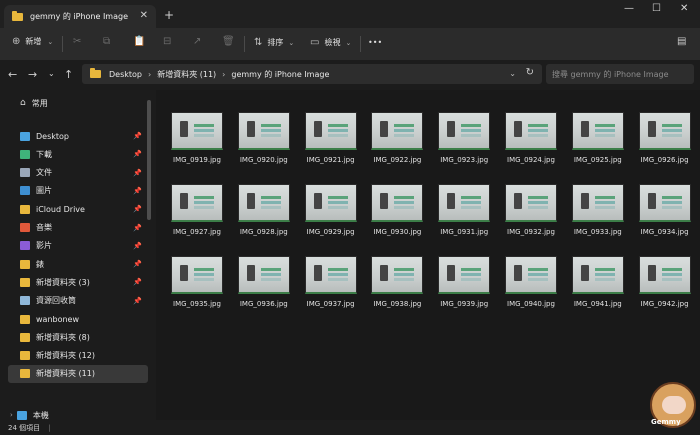 The image size is (700, 435). What do you see at coordinates (315, 42) in the screenshot?
I see `view-icon: ▭` at bounding box center [315, 42].